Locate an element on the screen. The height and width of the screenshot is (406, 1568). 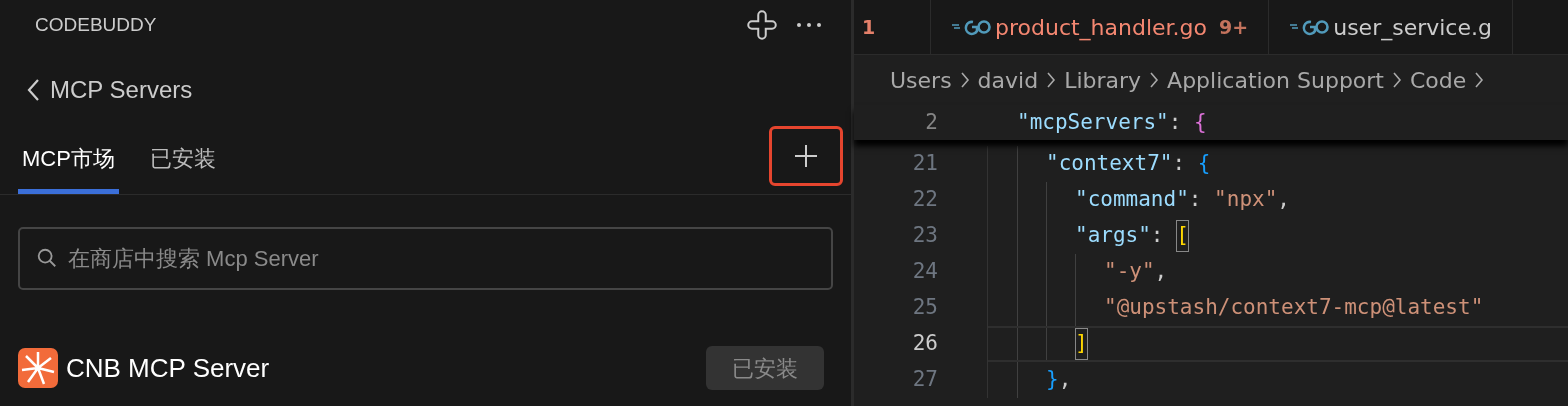
editor-tab: product_handler.go 9+ is located at coordinates (1100, 27).